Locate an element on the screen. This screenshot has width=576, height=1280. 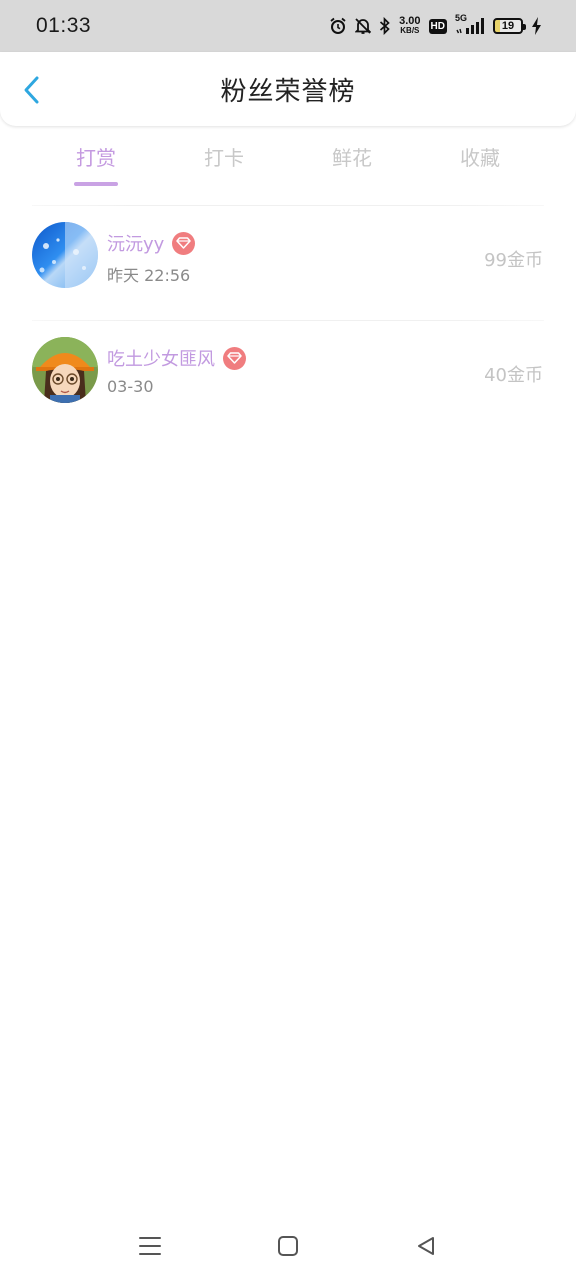
fan-time: 03-30 is located at coordinates (130, 386).